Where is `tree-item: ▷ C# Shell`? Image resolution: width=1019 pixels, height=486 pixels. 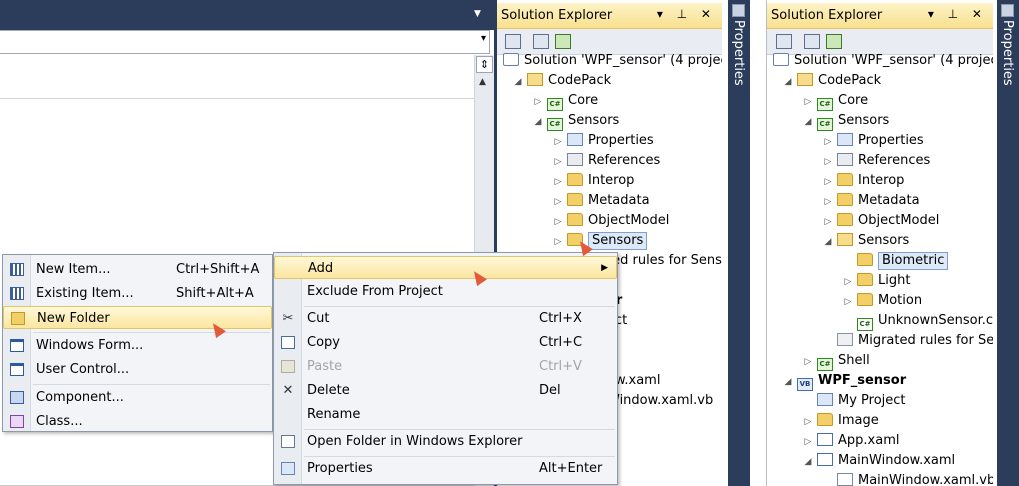 tree-item: ▷ C# Shell is located at coordinates (834, 361).